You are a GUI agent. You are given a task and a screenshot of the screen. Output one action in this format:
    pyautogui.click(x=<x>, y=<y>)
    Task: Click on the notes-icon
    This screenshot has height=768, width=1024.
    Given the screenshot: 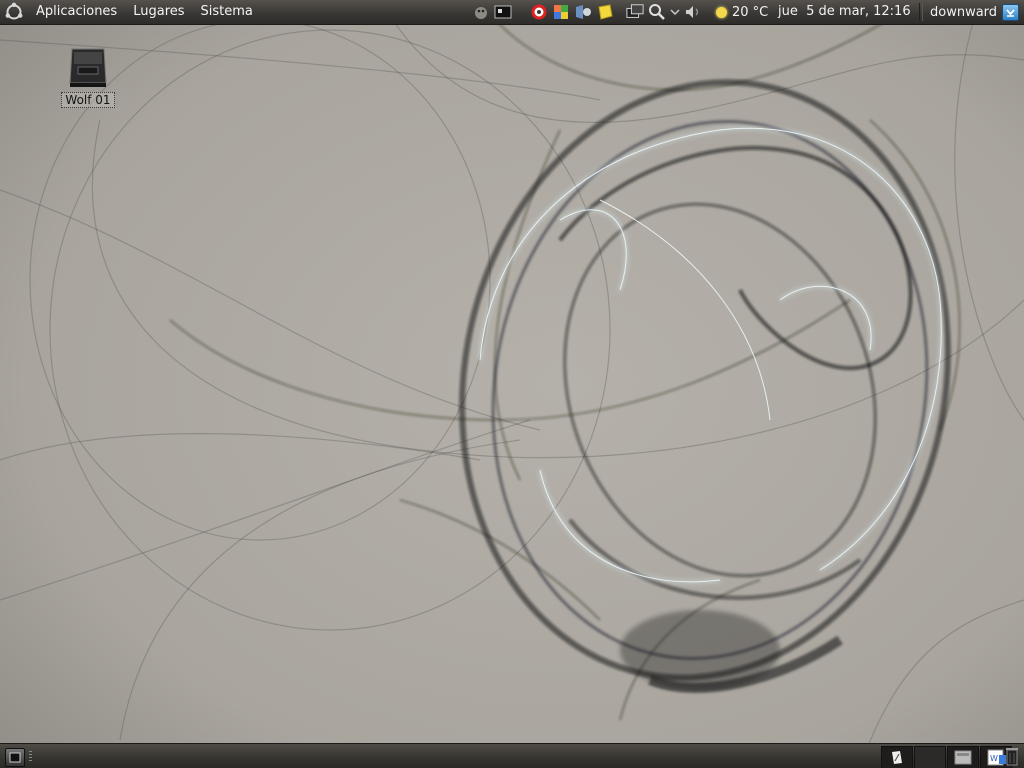 What is the action you would take?
    pyautogui.click(x=605, y=12)
    